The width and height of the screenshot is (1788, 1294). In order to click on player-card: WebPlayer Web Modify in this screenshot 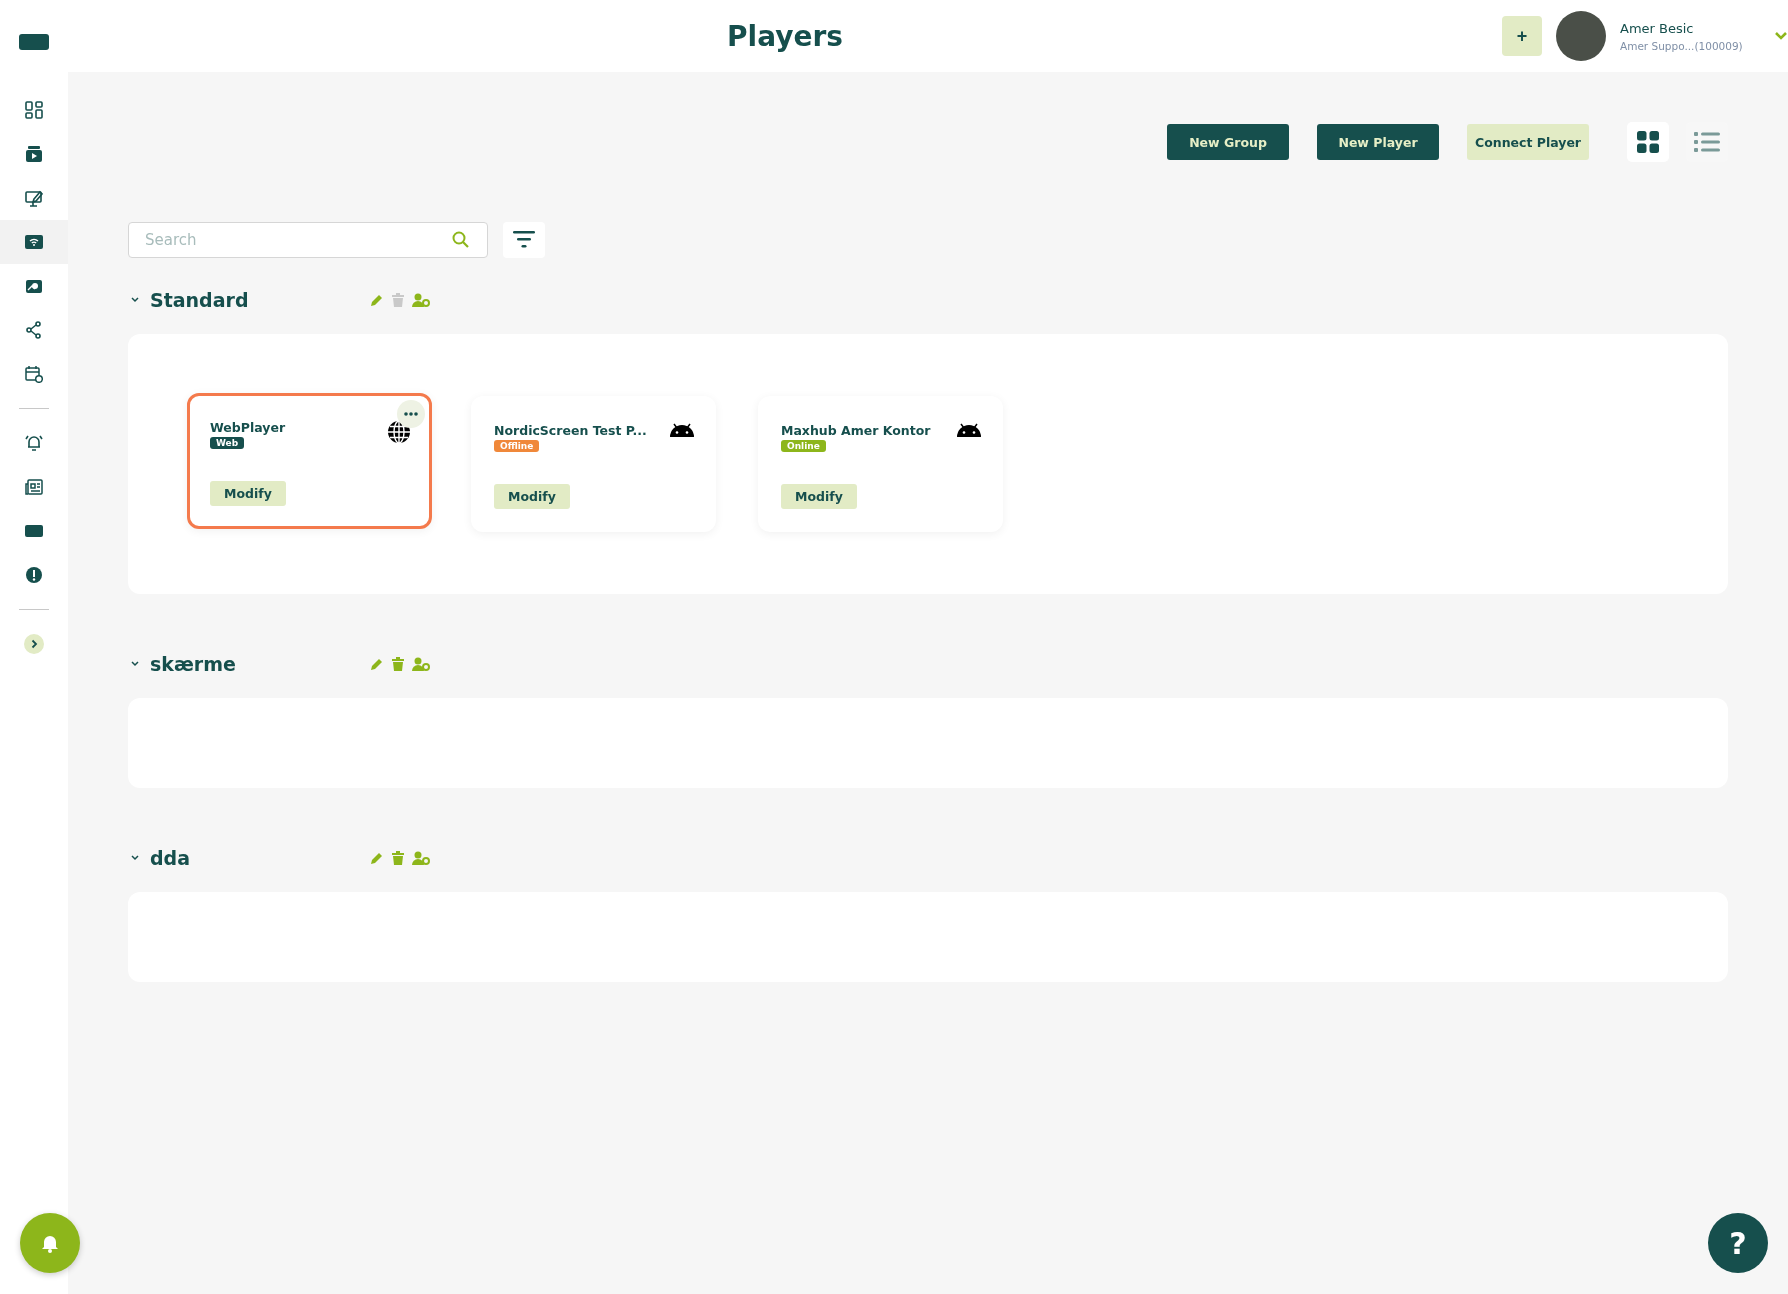, I will do `click(309, 461)`.